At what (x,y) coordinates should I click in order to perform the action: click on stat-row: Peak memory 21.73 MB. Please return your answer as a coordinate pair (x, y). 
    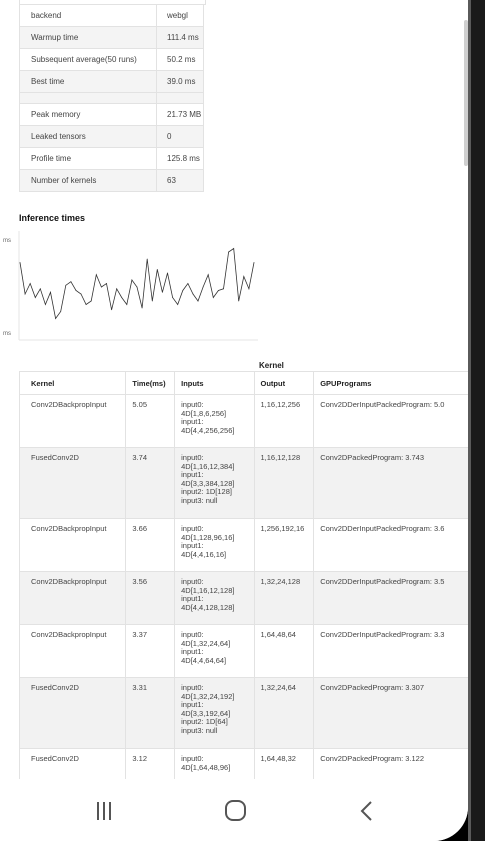
    Looking at the image, I should click on (111, 114).